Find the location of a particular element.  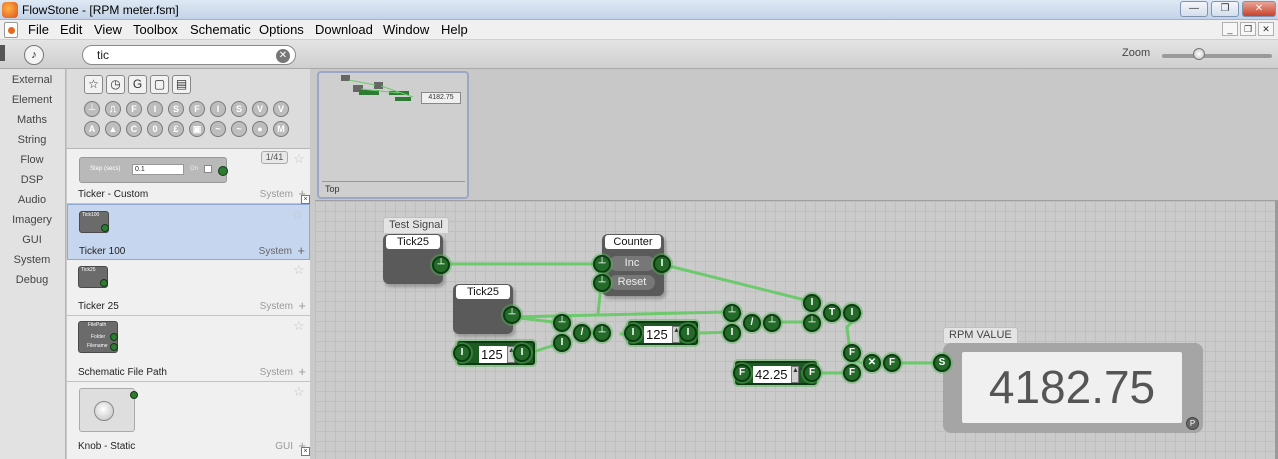

mono-type-icon: M is located at coordinates (281, 129).